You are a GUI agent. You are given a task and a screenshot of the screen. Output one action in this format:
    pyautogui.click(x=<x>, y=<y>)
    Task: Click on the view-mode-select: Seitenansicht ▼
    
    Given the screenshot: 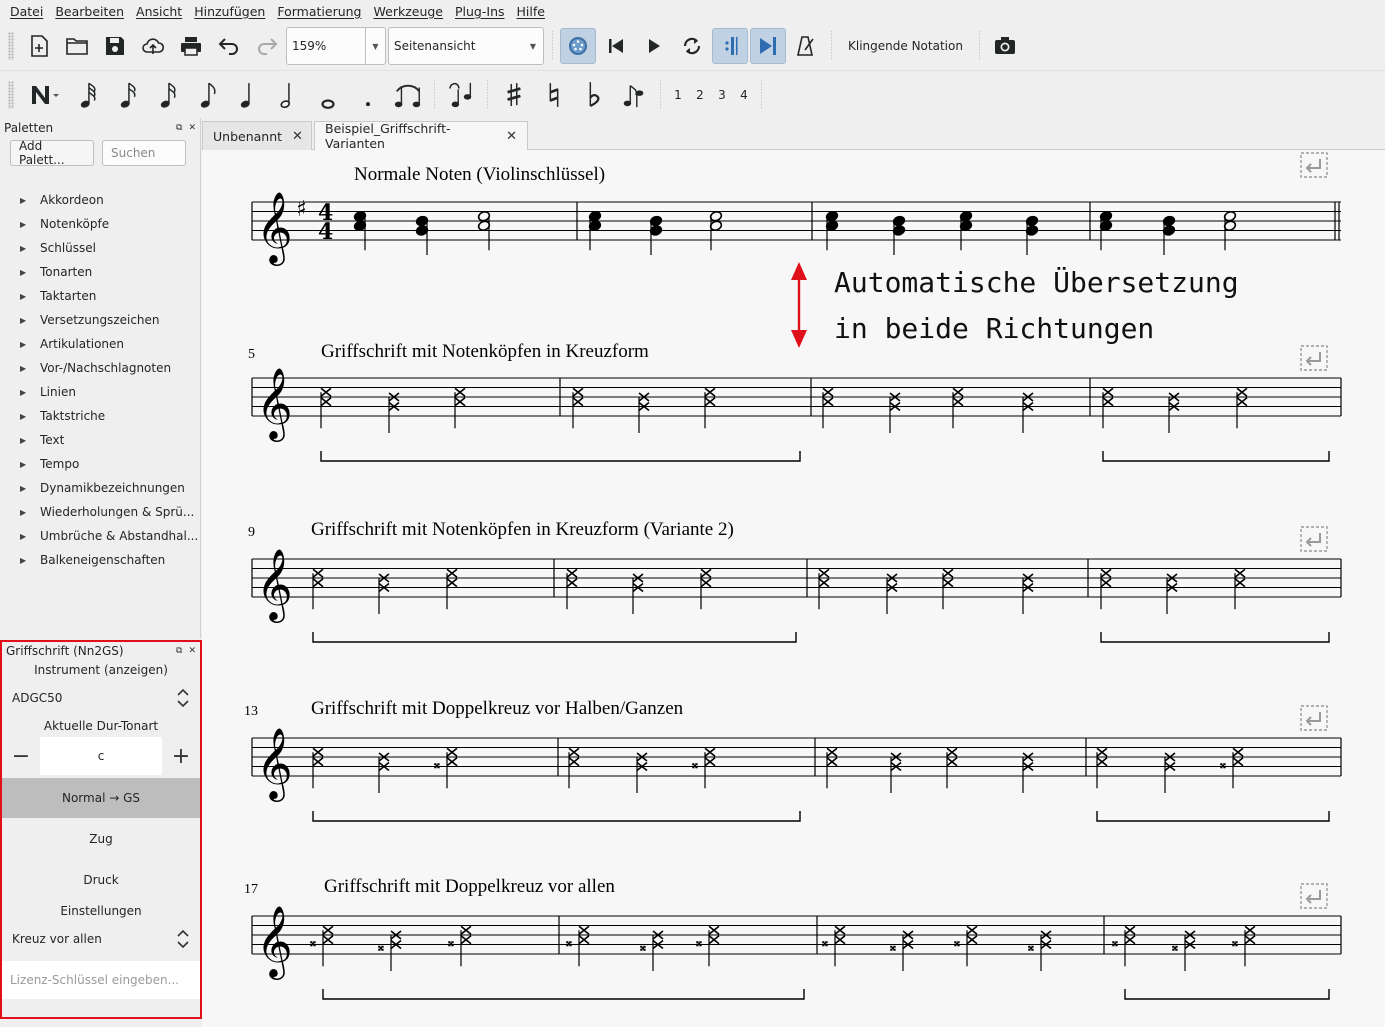 What is the action you would take?
    pyautogui.click(x=466, y=46)
    